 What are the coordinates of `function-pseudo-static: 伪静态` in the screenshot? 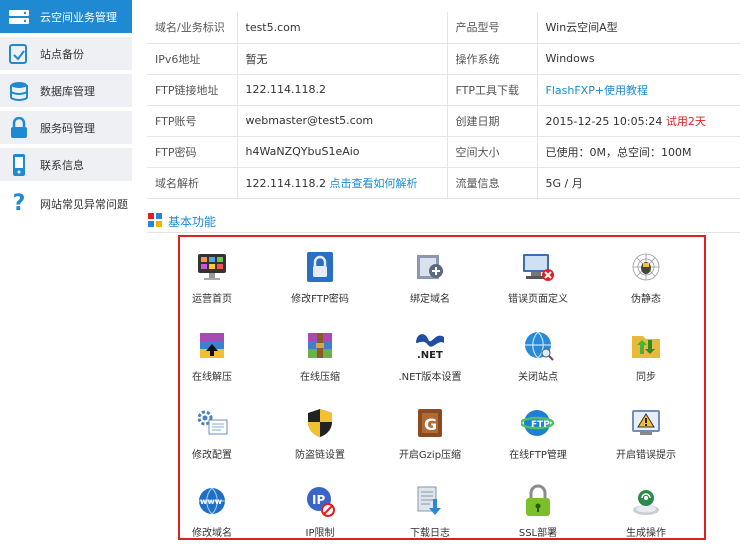 It's located at (646, 275).